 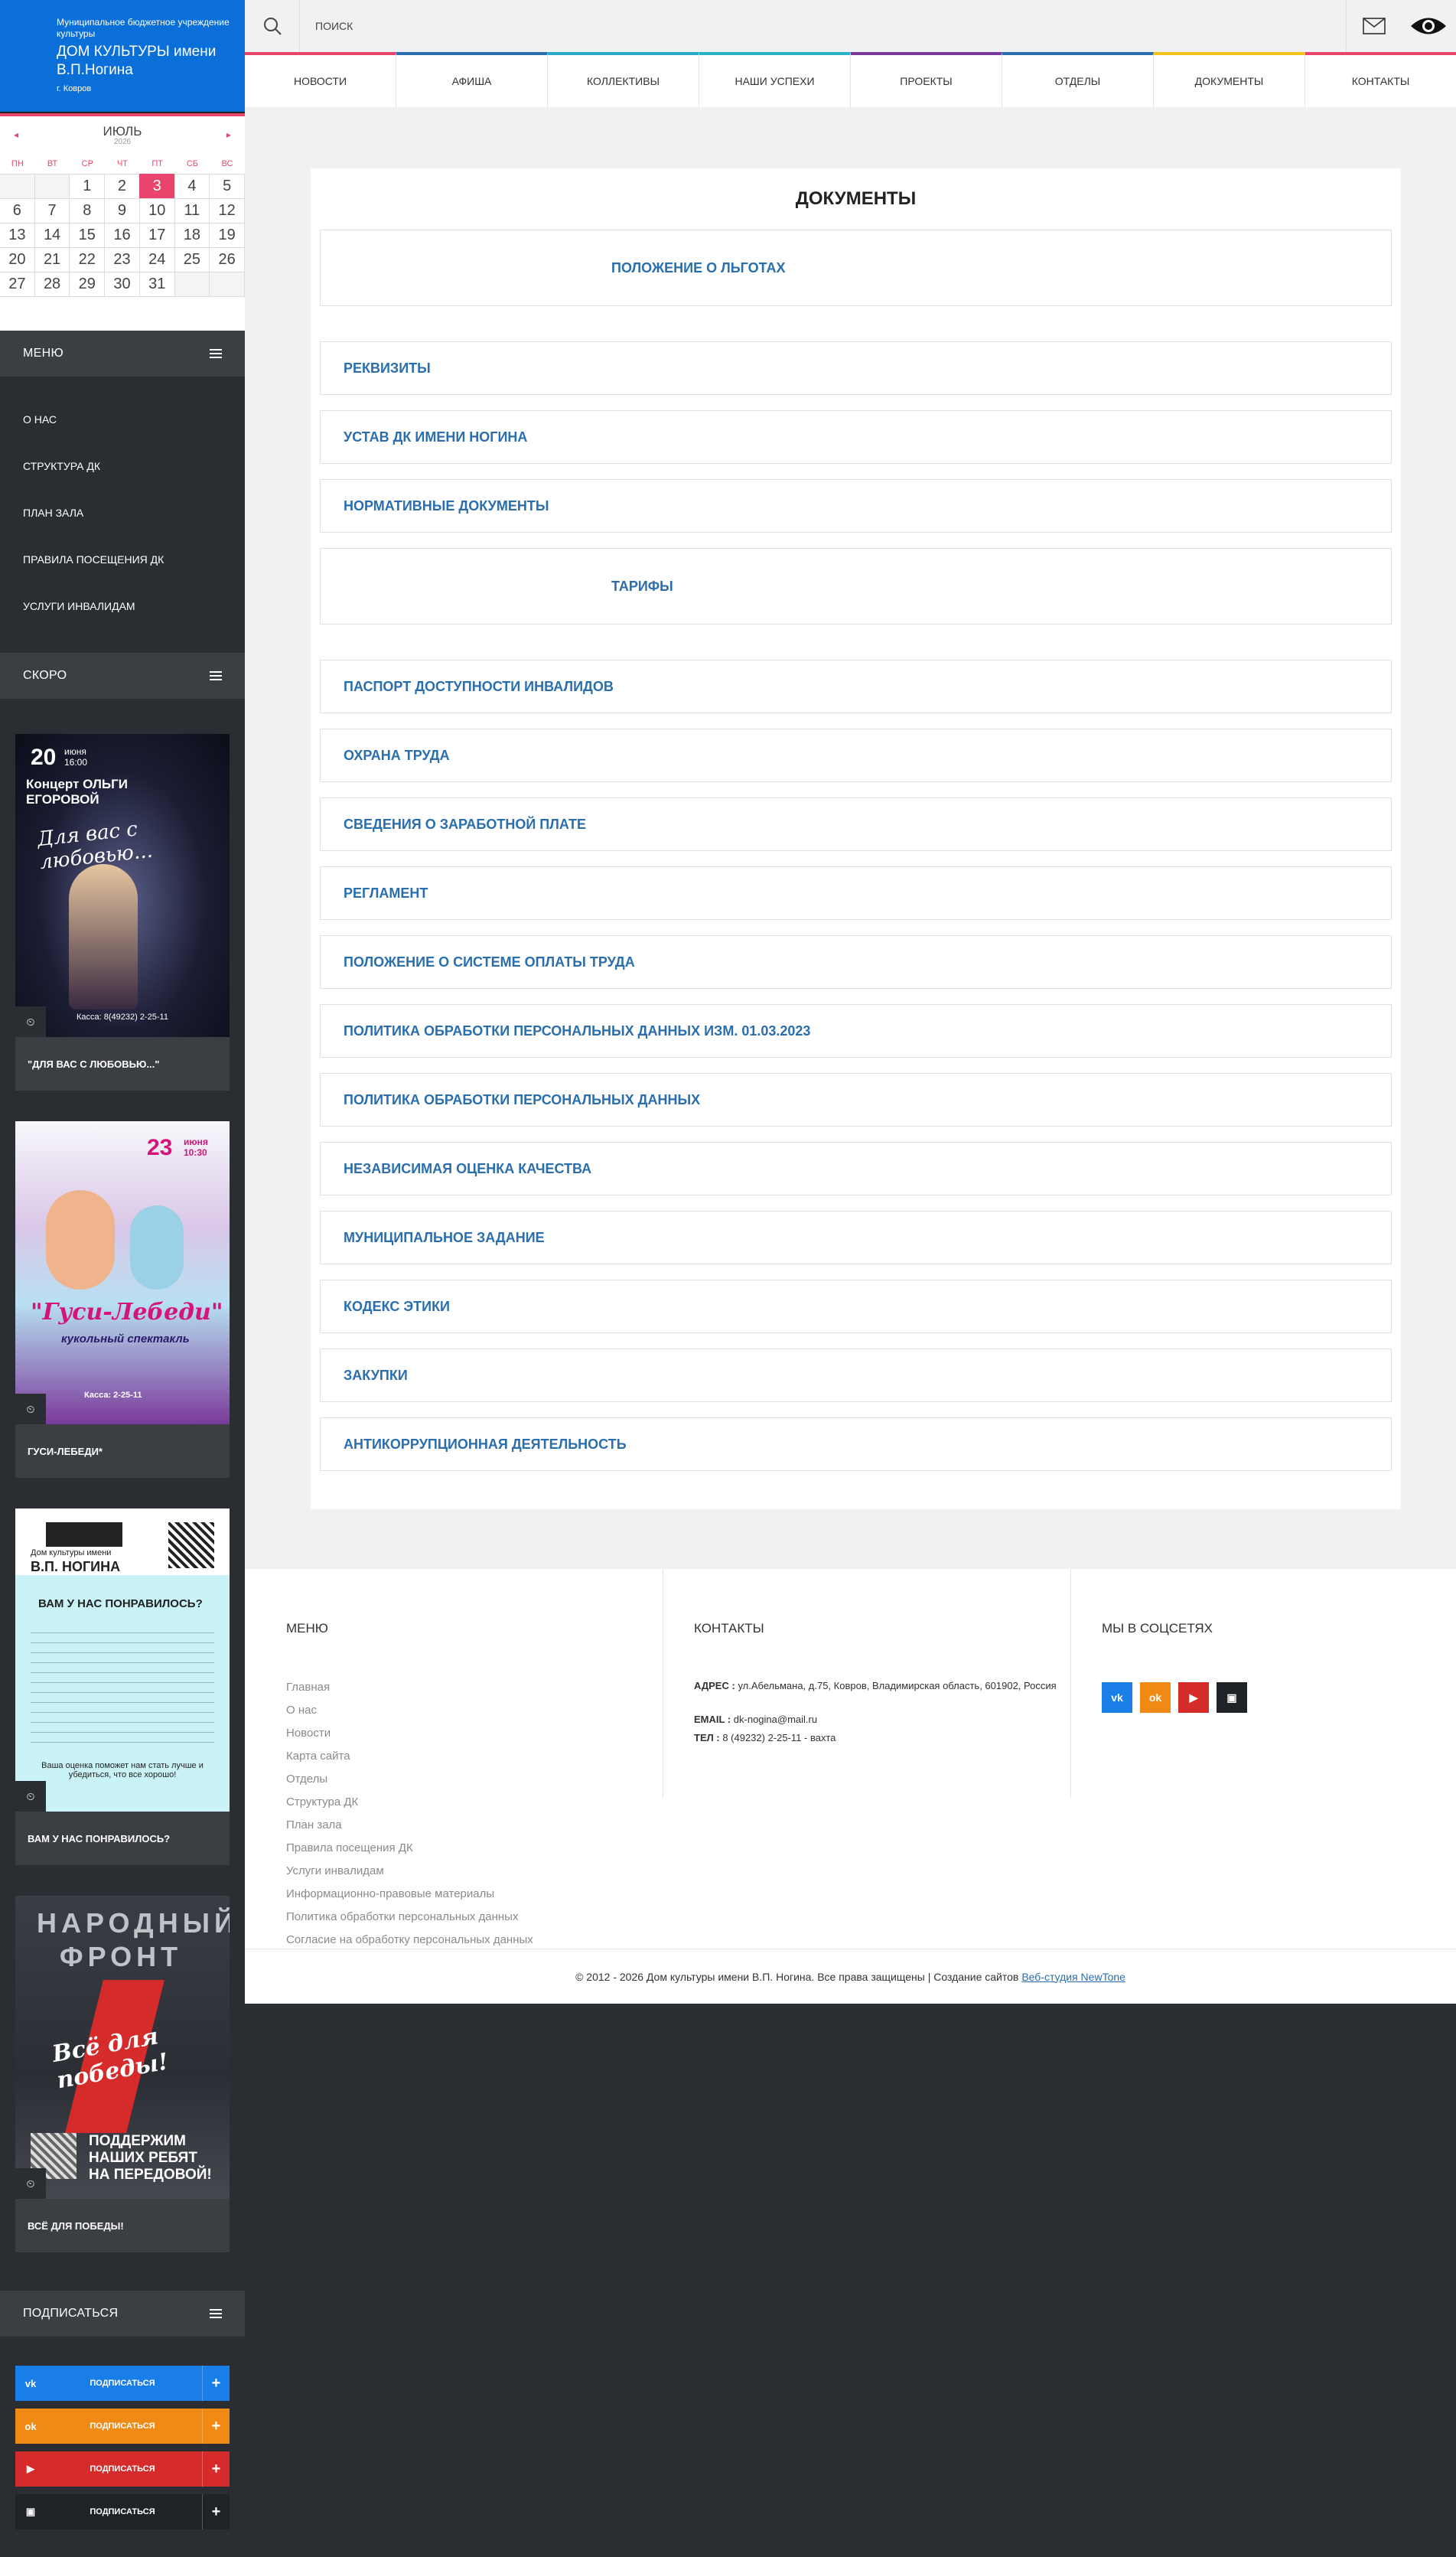 I want to click on subscribe-button: ▶ ПОДПИСАТЬСЯ +, so click(x=122, y=2469).